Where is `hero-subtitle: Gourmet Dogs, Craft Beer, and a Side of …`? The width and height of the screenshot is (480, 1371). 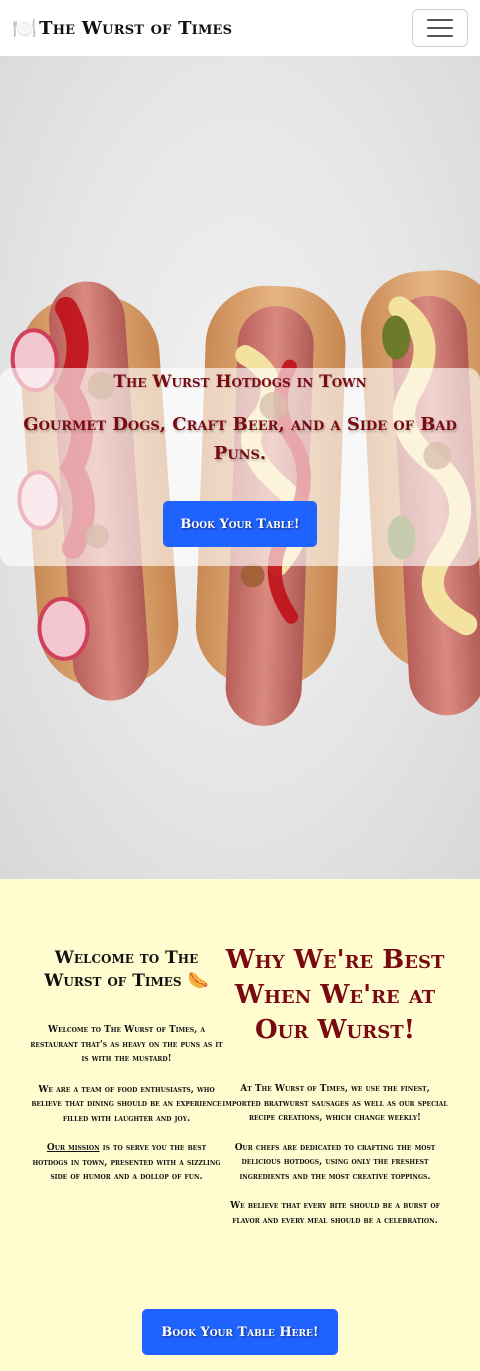 hero-subtitle: Gourmet Dogs, Craft Beer, and a Side of … is located at coordinates (240, 439).